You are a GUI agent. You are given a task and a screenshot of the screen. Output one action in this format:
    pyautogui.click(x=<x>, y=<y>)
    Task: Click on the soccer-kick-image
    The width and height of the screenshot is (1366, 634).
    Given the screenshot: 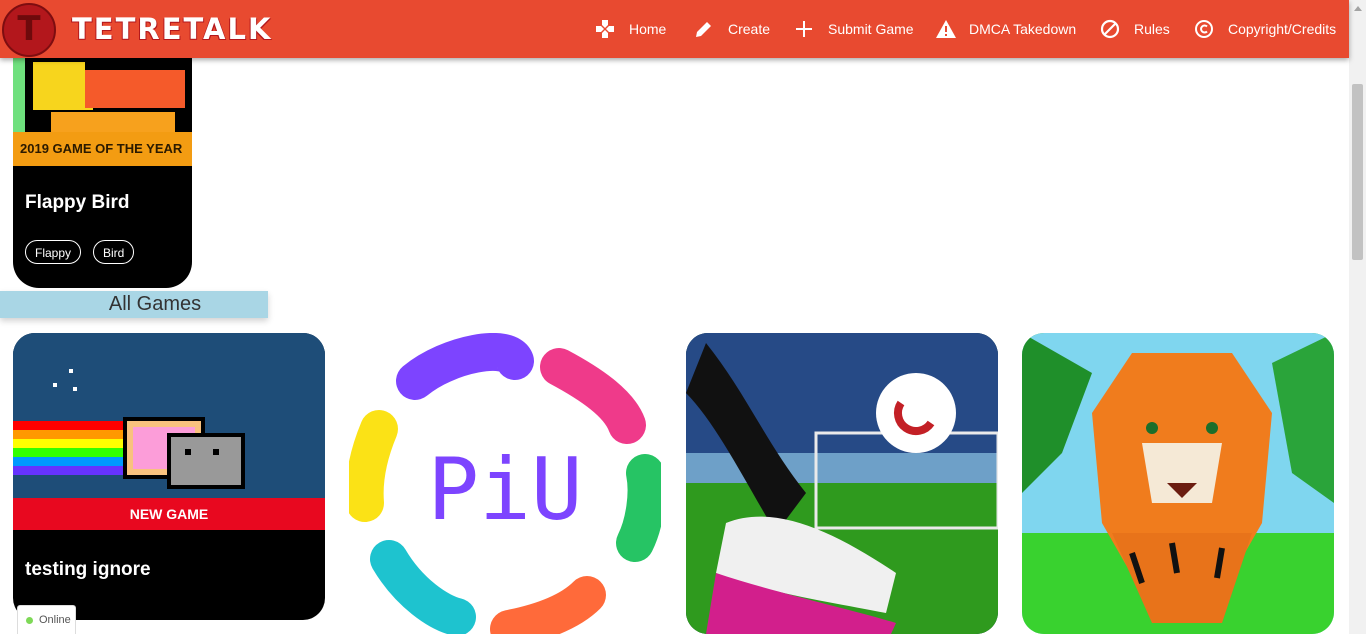 What is the action you would take?
    pyautogui.click(x=842, y=483)
    